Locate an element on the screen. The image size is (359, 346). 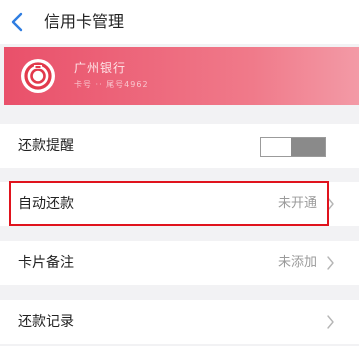
repay-reminder-row: 还款提醒 is located at coordinates (179, 146).